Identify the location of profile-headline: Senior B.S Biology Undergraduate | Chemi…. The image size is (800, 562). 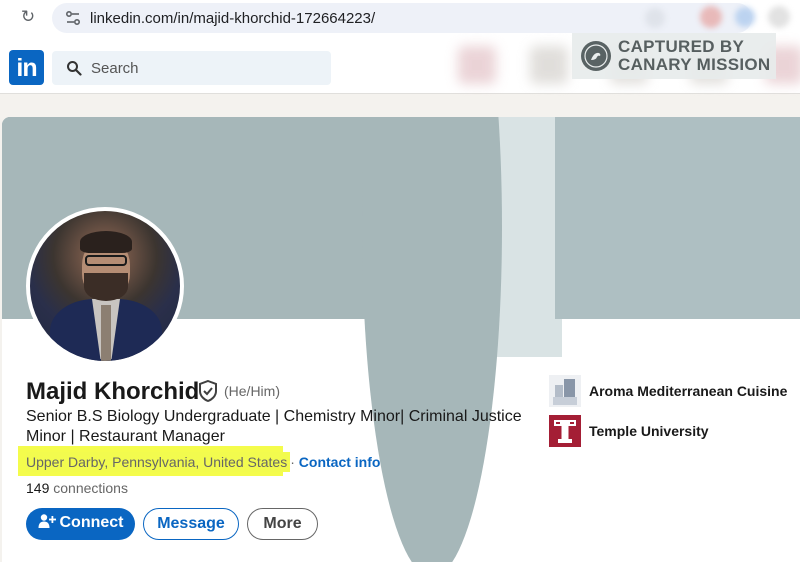
(274, 426).